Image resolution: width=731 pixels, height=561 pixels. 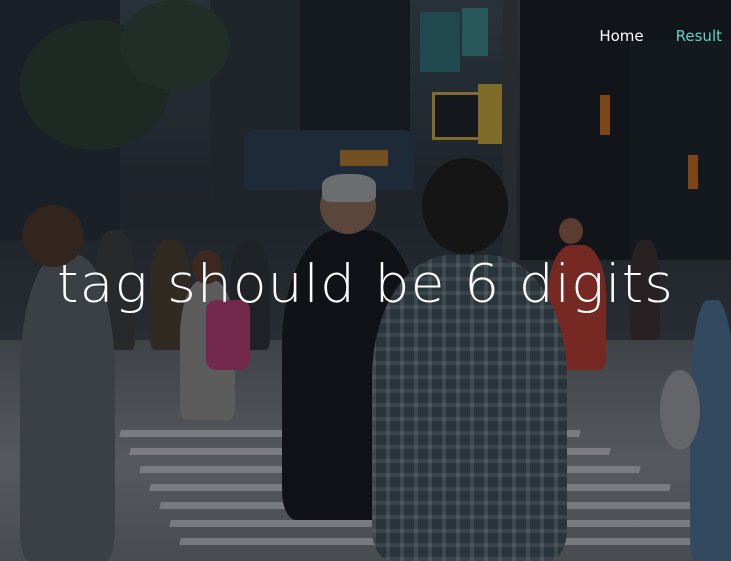 What do you see at coordinates (365, 284) in the screenshot?
I see `validation-message: tag should be 6 digits` at bounding box center [365, 284].